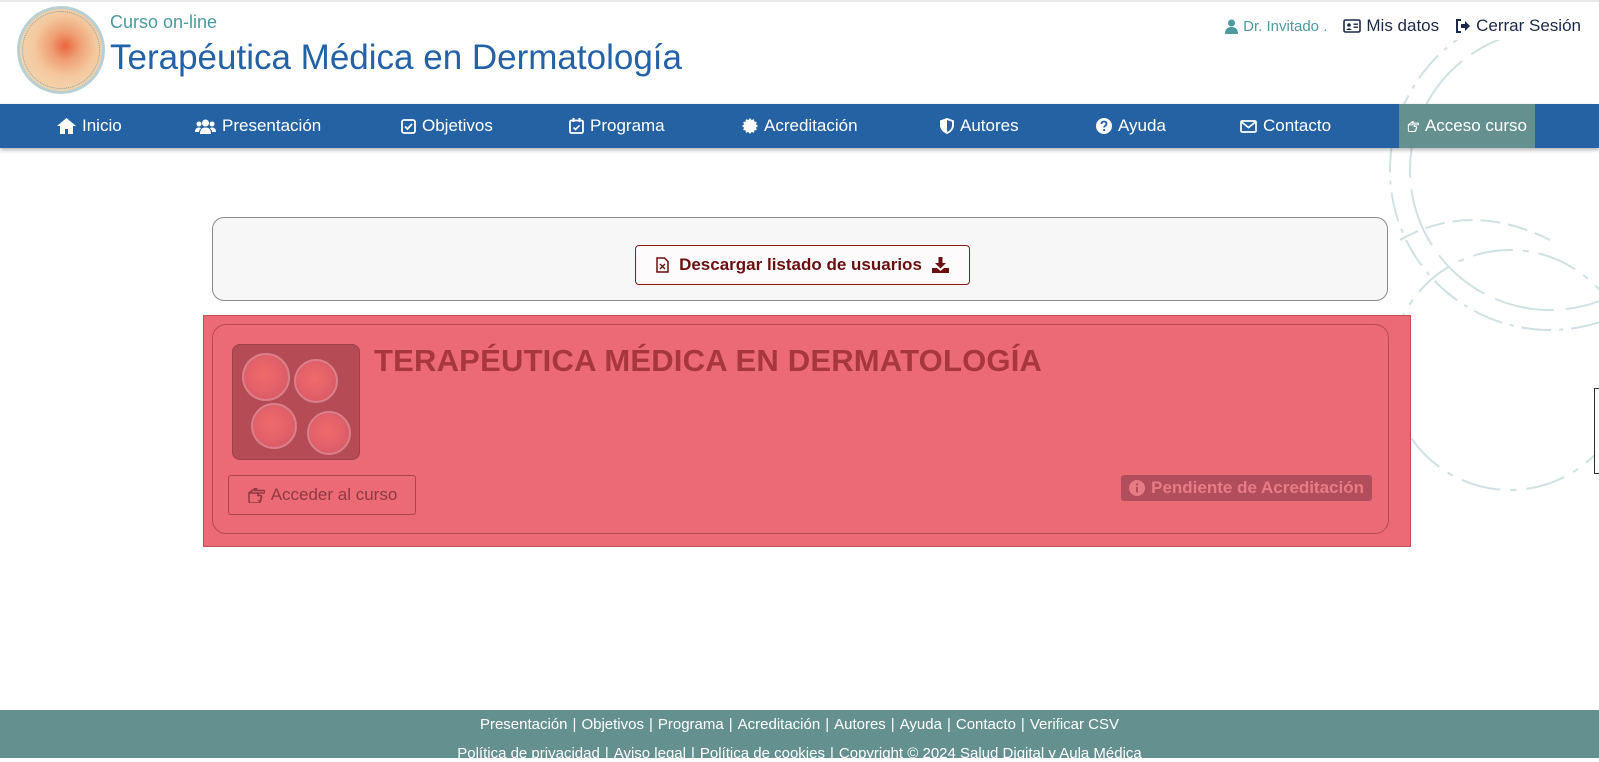 The image size is (1599, 762). Describe the element at coordinates (612, 724) in the screenshot. I see `footer-link-objetivos: Objetivos` at that location.